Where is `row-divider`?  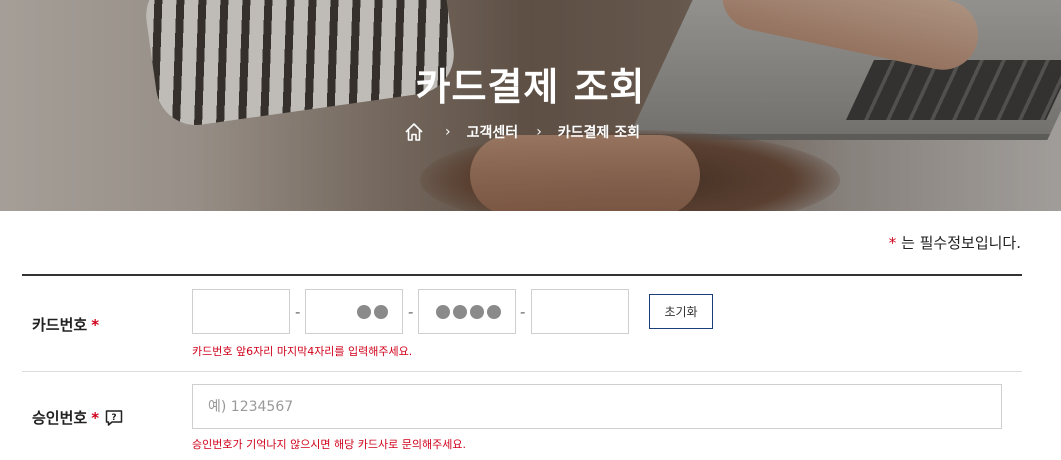
row-divider is located at coordinates (522, 371).